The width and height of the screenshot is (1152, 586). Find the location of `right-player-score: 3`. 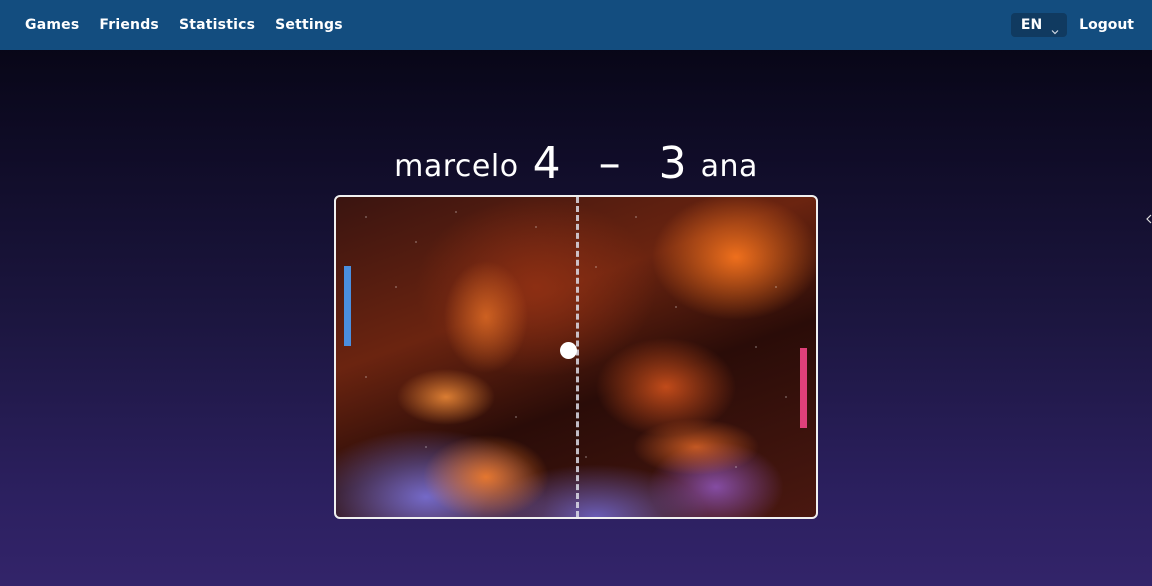

right-player-score: 3 is located at coordinates (672, 163).